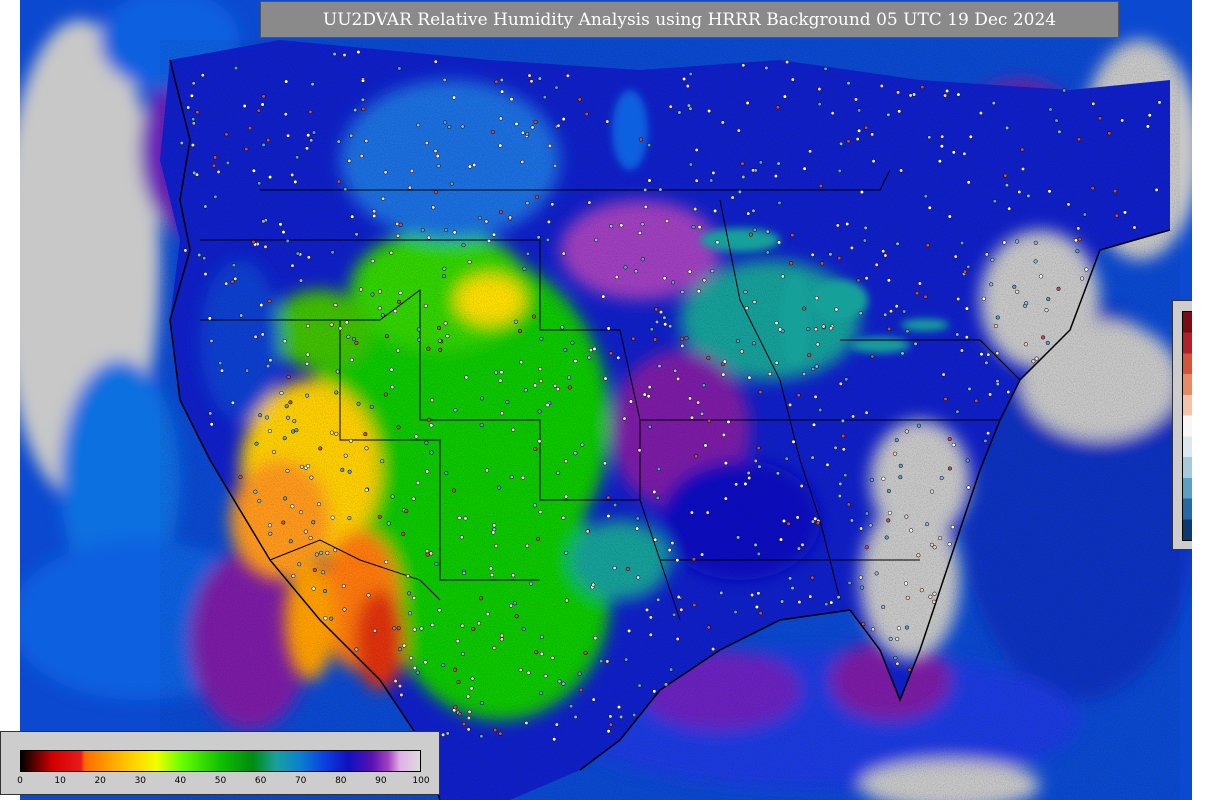  I want to click on rh-colorbar: 0 10 20 30 40 50 60 70 80 90 100, so click(220, 763).